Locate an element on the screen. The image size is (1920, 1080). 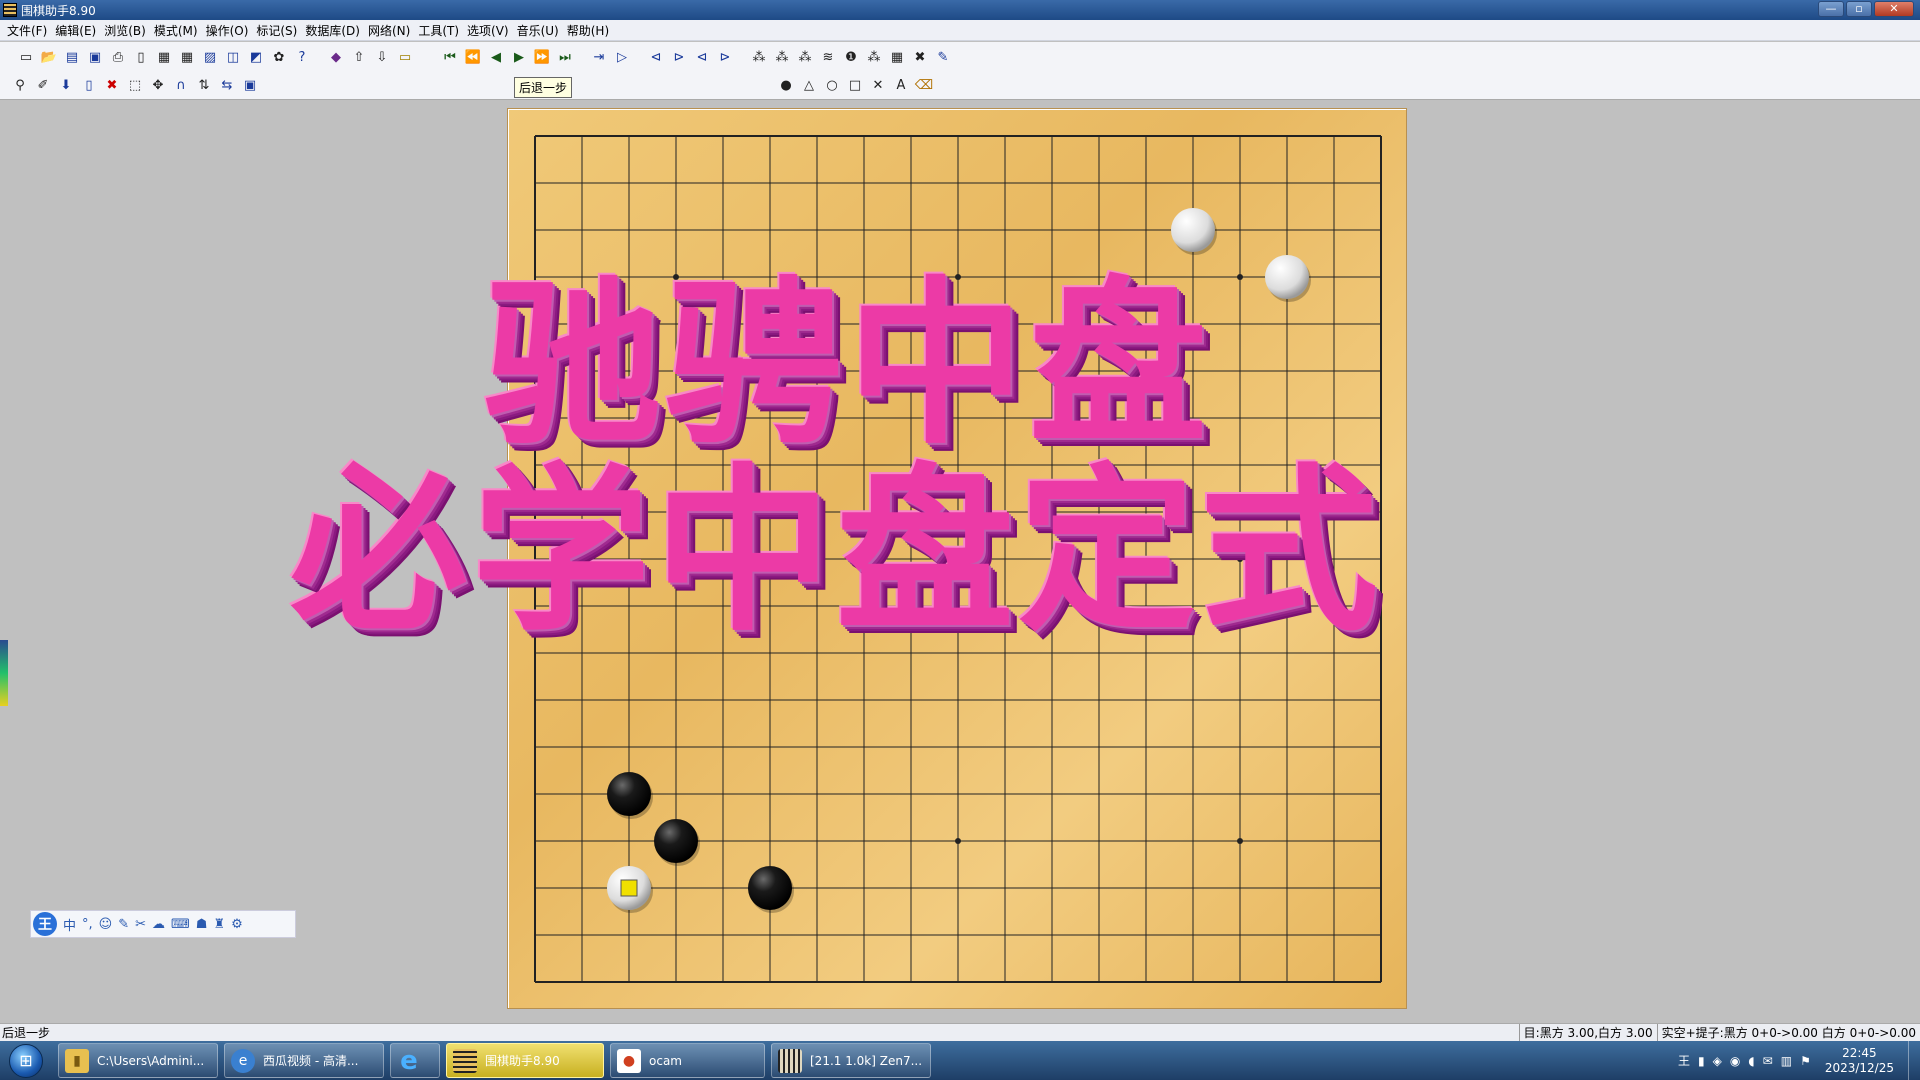
menu-tools: 工具(T) is located at coordinates (441, 30).